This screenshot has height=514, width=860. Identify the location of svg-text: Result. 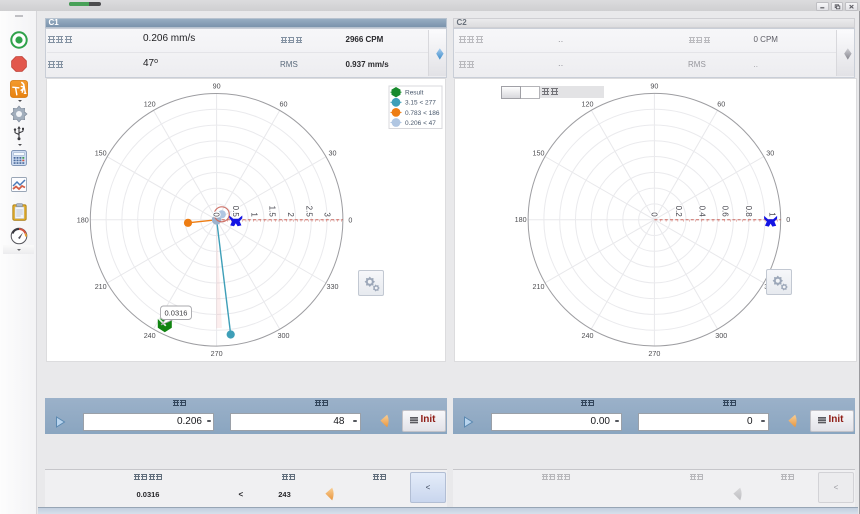
(414, 93).